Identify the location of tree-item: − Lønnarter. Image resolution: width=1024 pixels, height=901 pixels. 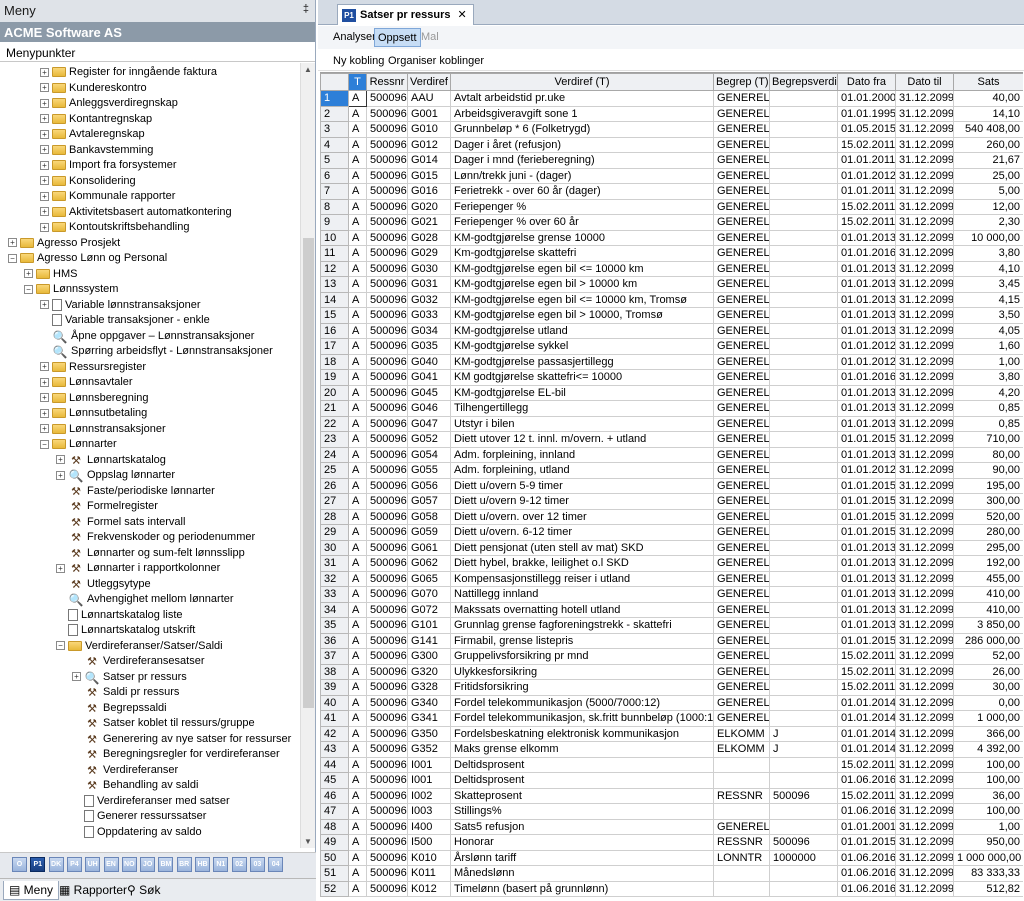
(78, 445).